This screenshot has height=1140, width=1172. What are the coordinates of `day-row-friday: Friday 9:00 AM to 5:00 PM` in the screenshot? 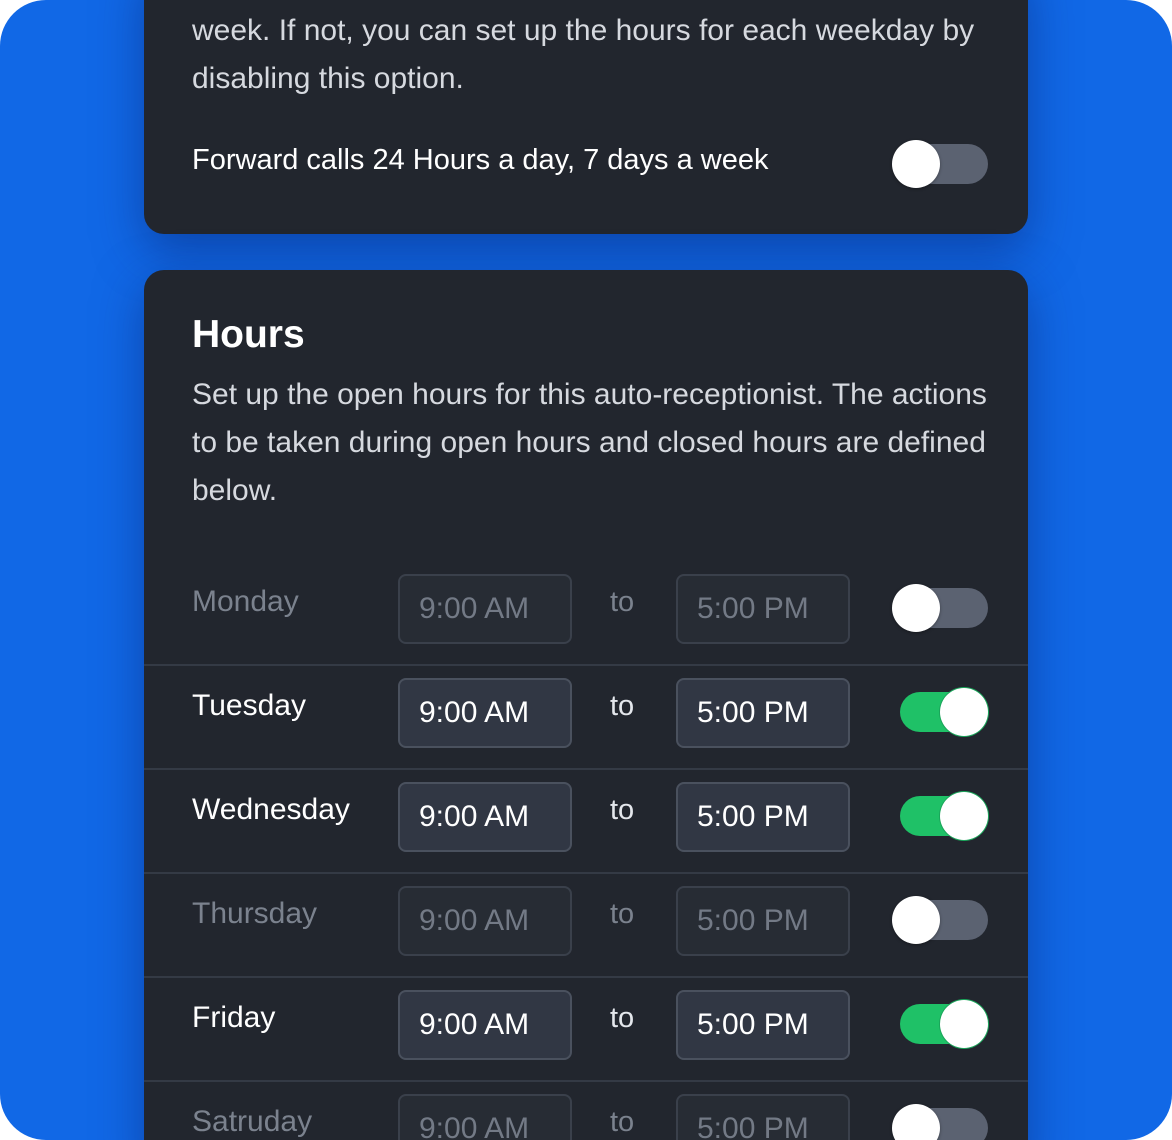 It's located at (586, 1029).